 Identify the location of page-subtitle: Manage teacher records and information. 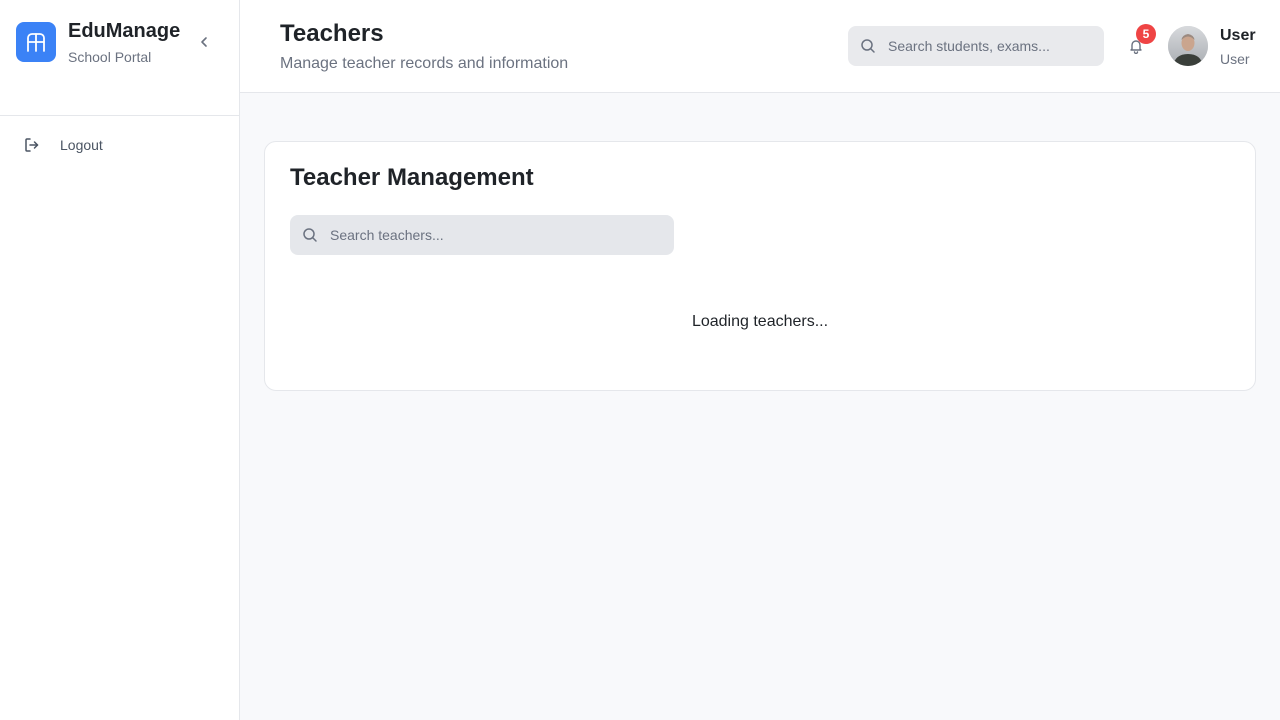
(424, 63).